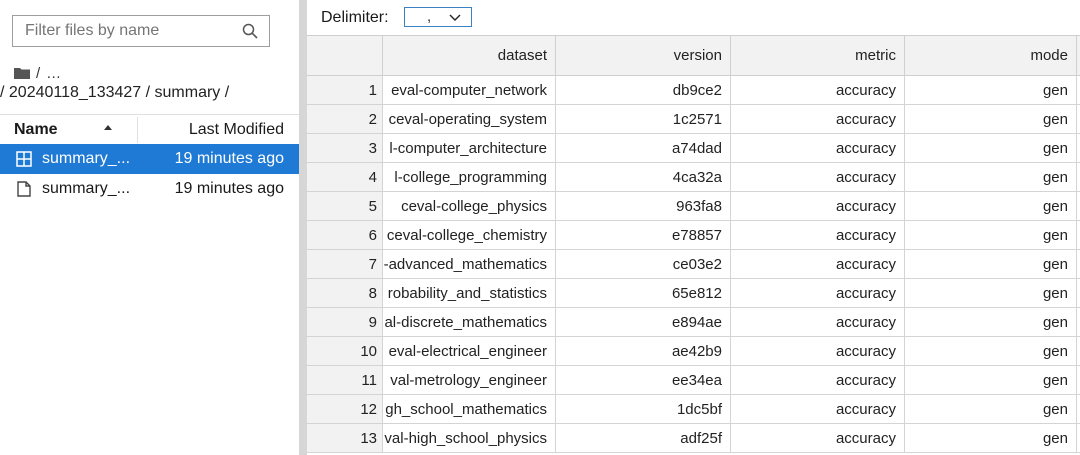 This screenshot has height=455, width=1080. I want to click on column-header-dataset: dataset, so click(469, 55).